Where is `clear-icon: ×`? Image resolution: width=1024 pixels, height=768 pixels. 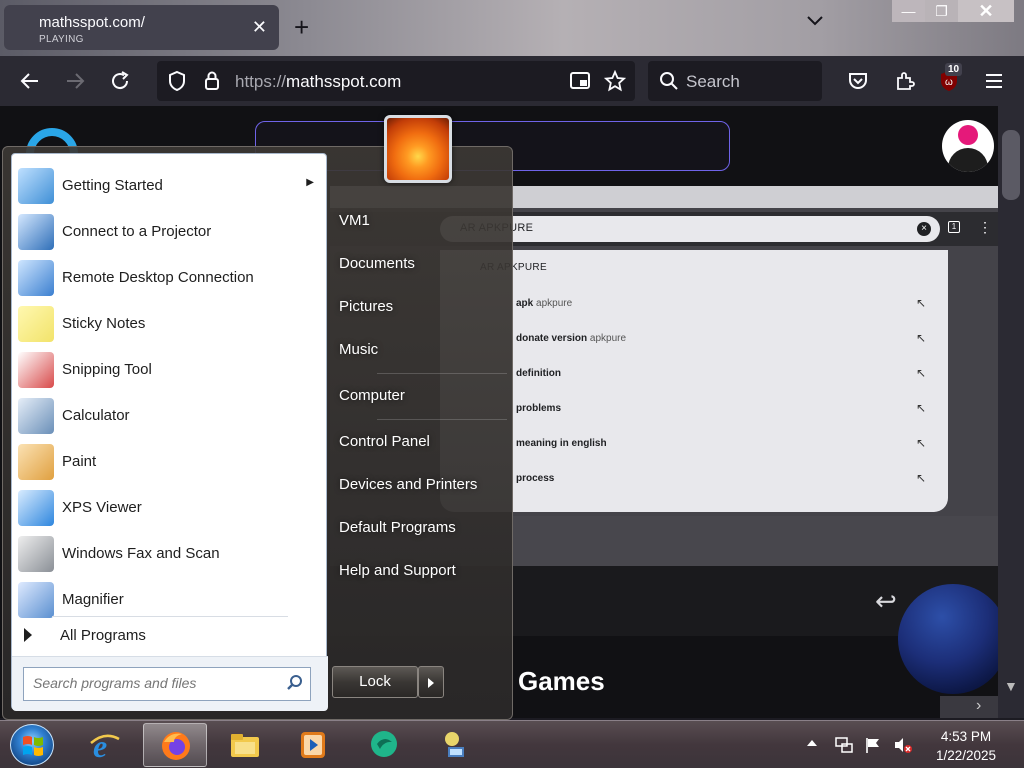
clear-icon: × is located at coordinates (924, 229).